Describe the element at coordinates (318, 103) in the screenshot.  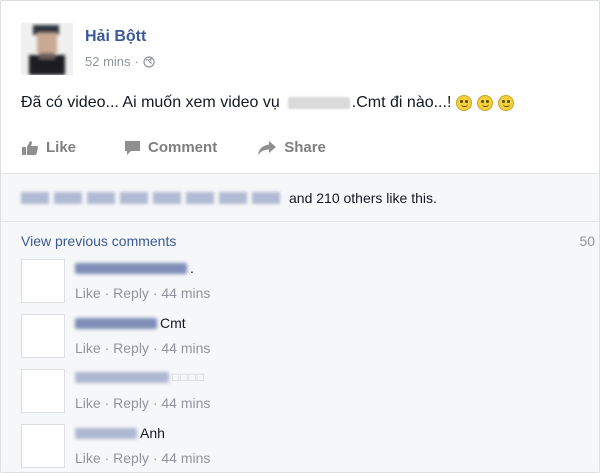
I see `redacted-text` at that location.